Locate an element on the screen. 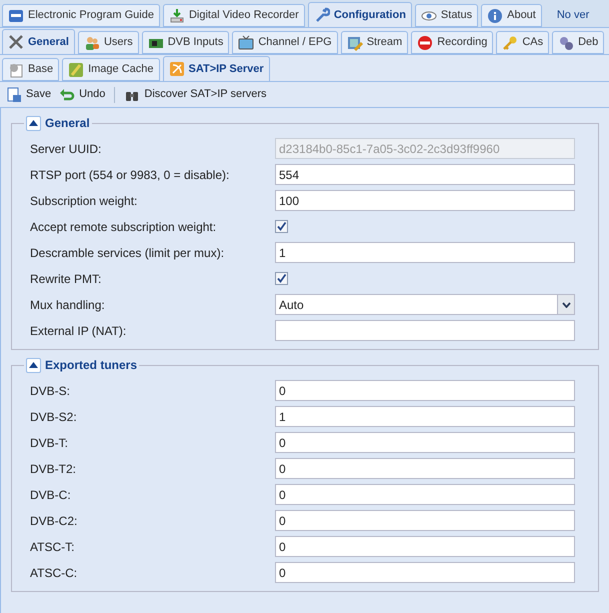 This screenshot has height=613, width=609. version-text: No ver is located at coordinates (573, 15).